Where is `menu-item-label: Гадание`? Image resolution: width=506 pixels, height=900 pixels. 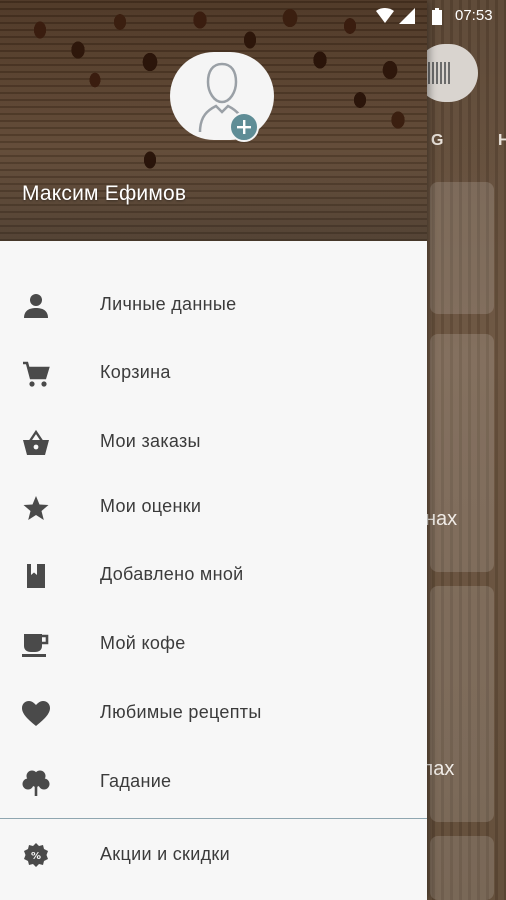
menu-item-label: Гадание is located at coordinates (136, 781).